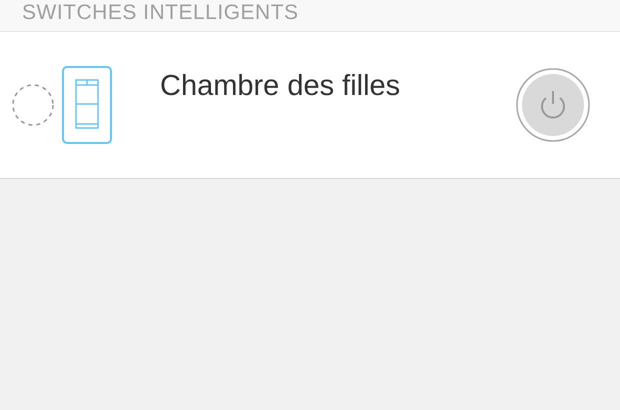  I want to click on device-name: Chambre des filles, so click(281, 86).